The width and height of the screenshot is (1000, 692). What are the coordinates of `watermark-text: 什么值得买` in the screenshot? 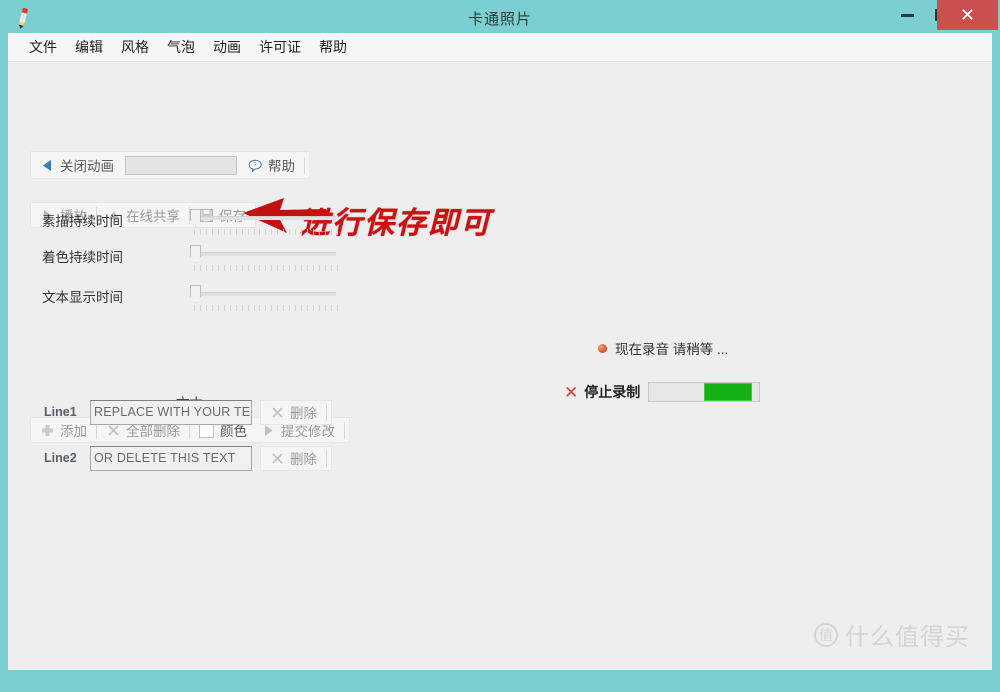 It's located at (907, 637).